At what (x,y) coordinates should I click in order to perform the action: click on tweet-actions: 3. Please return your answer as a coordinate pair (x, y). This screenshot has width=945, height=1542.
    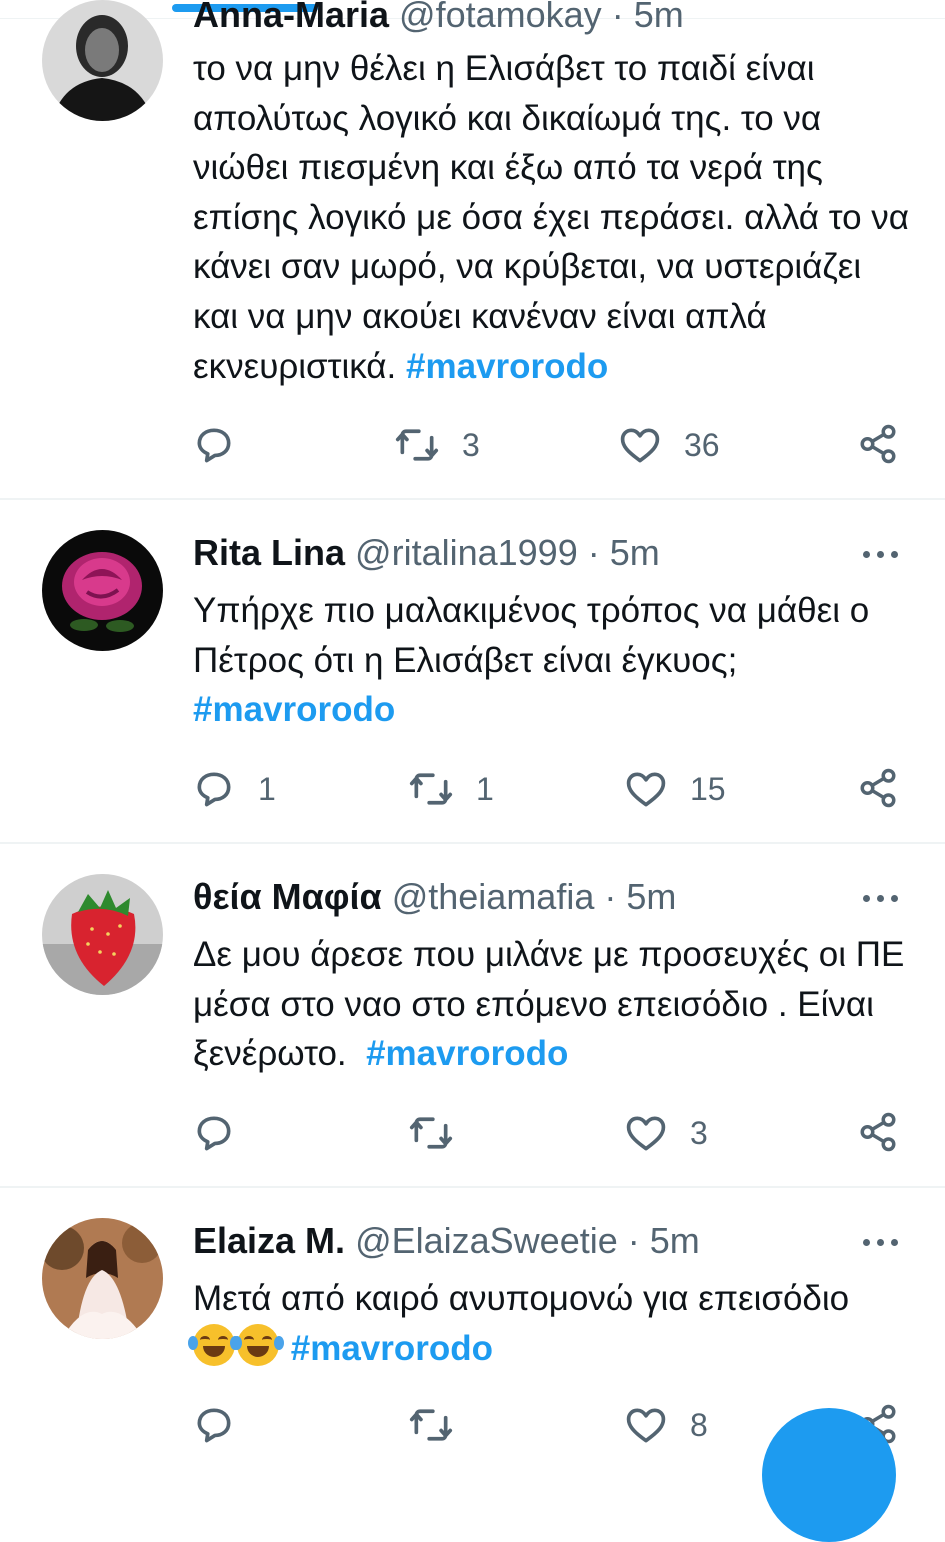
    Looking at the image, I should click on (472, 1133).